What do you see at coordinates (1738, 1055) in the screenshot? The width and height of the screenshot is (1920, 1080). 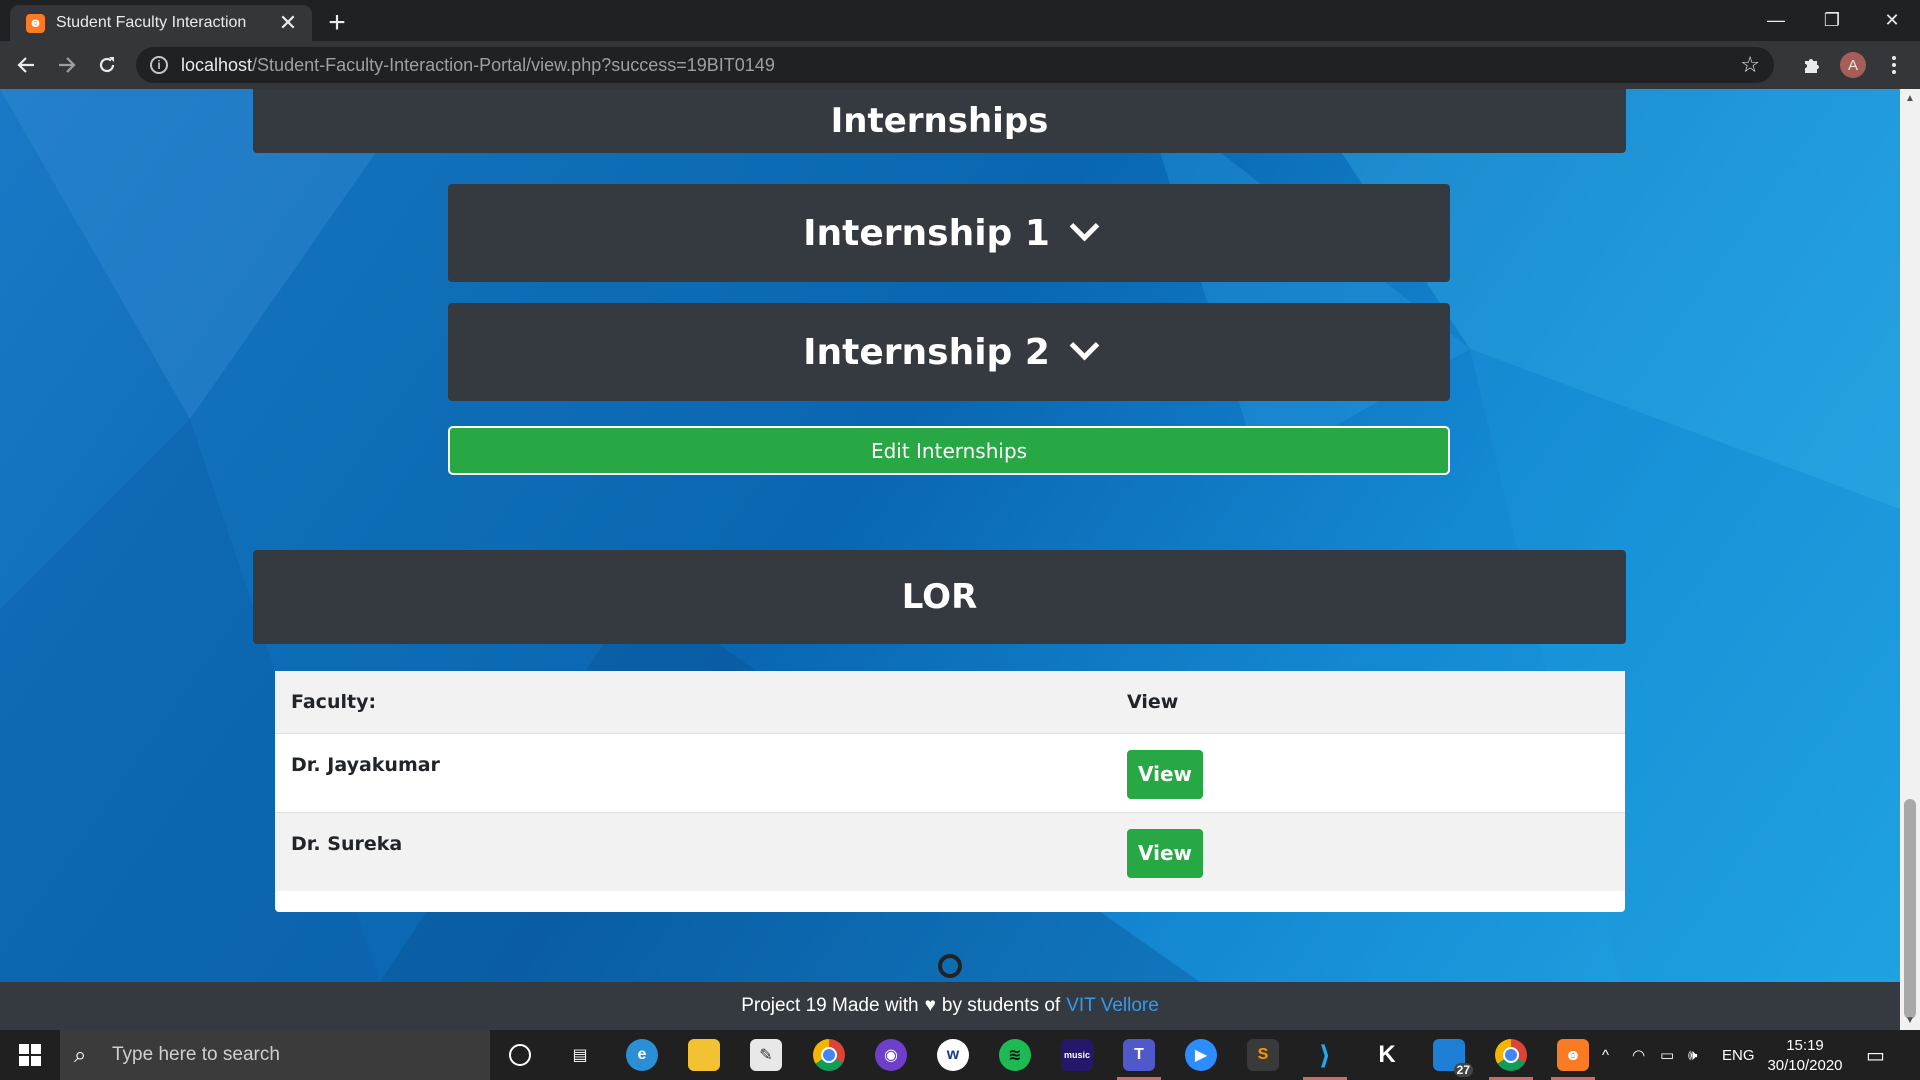 I see `language-indicator: ENG` at bounding box center [1738, 1055].